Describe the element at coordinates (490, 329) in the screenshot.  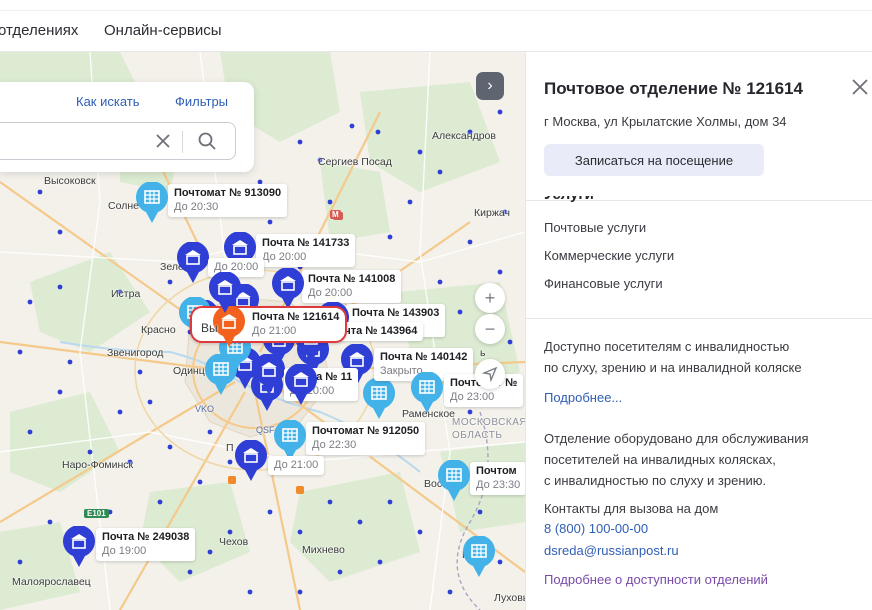
I see `zoom-out-button: −` at that location.